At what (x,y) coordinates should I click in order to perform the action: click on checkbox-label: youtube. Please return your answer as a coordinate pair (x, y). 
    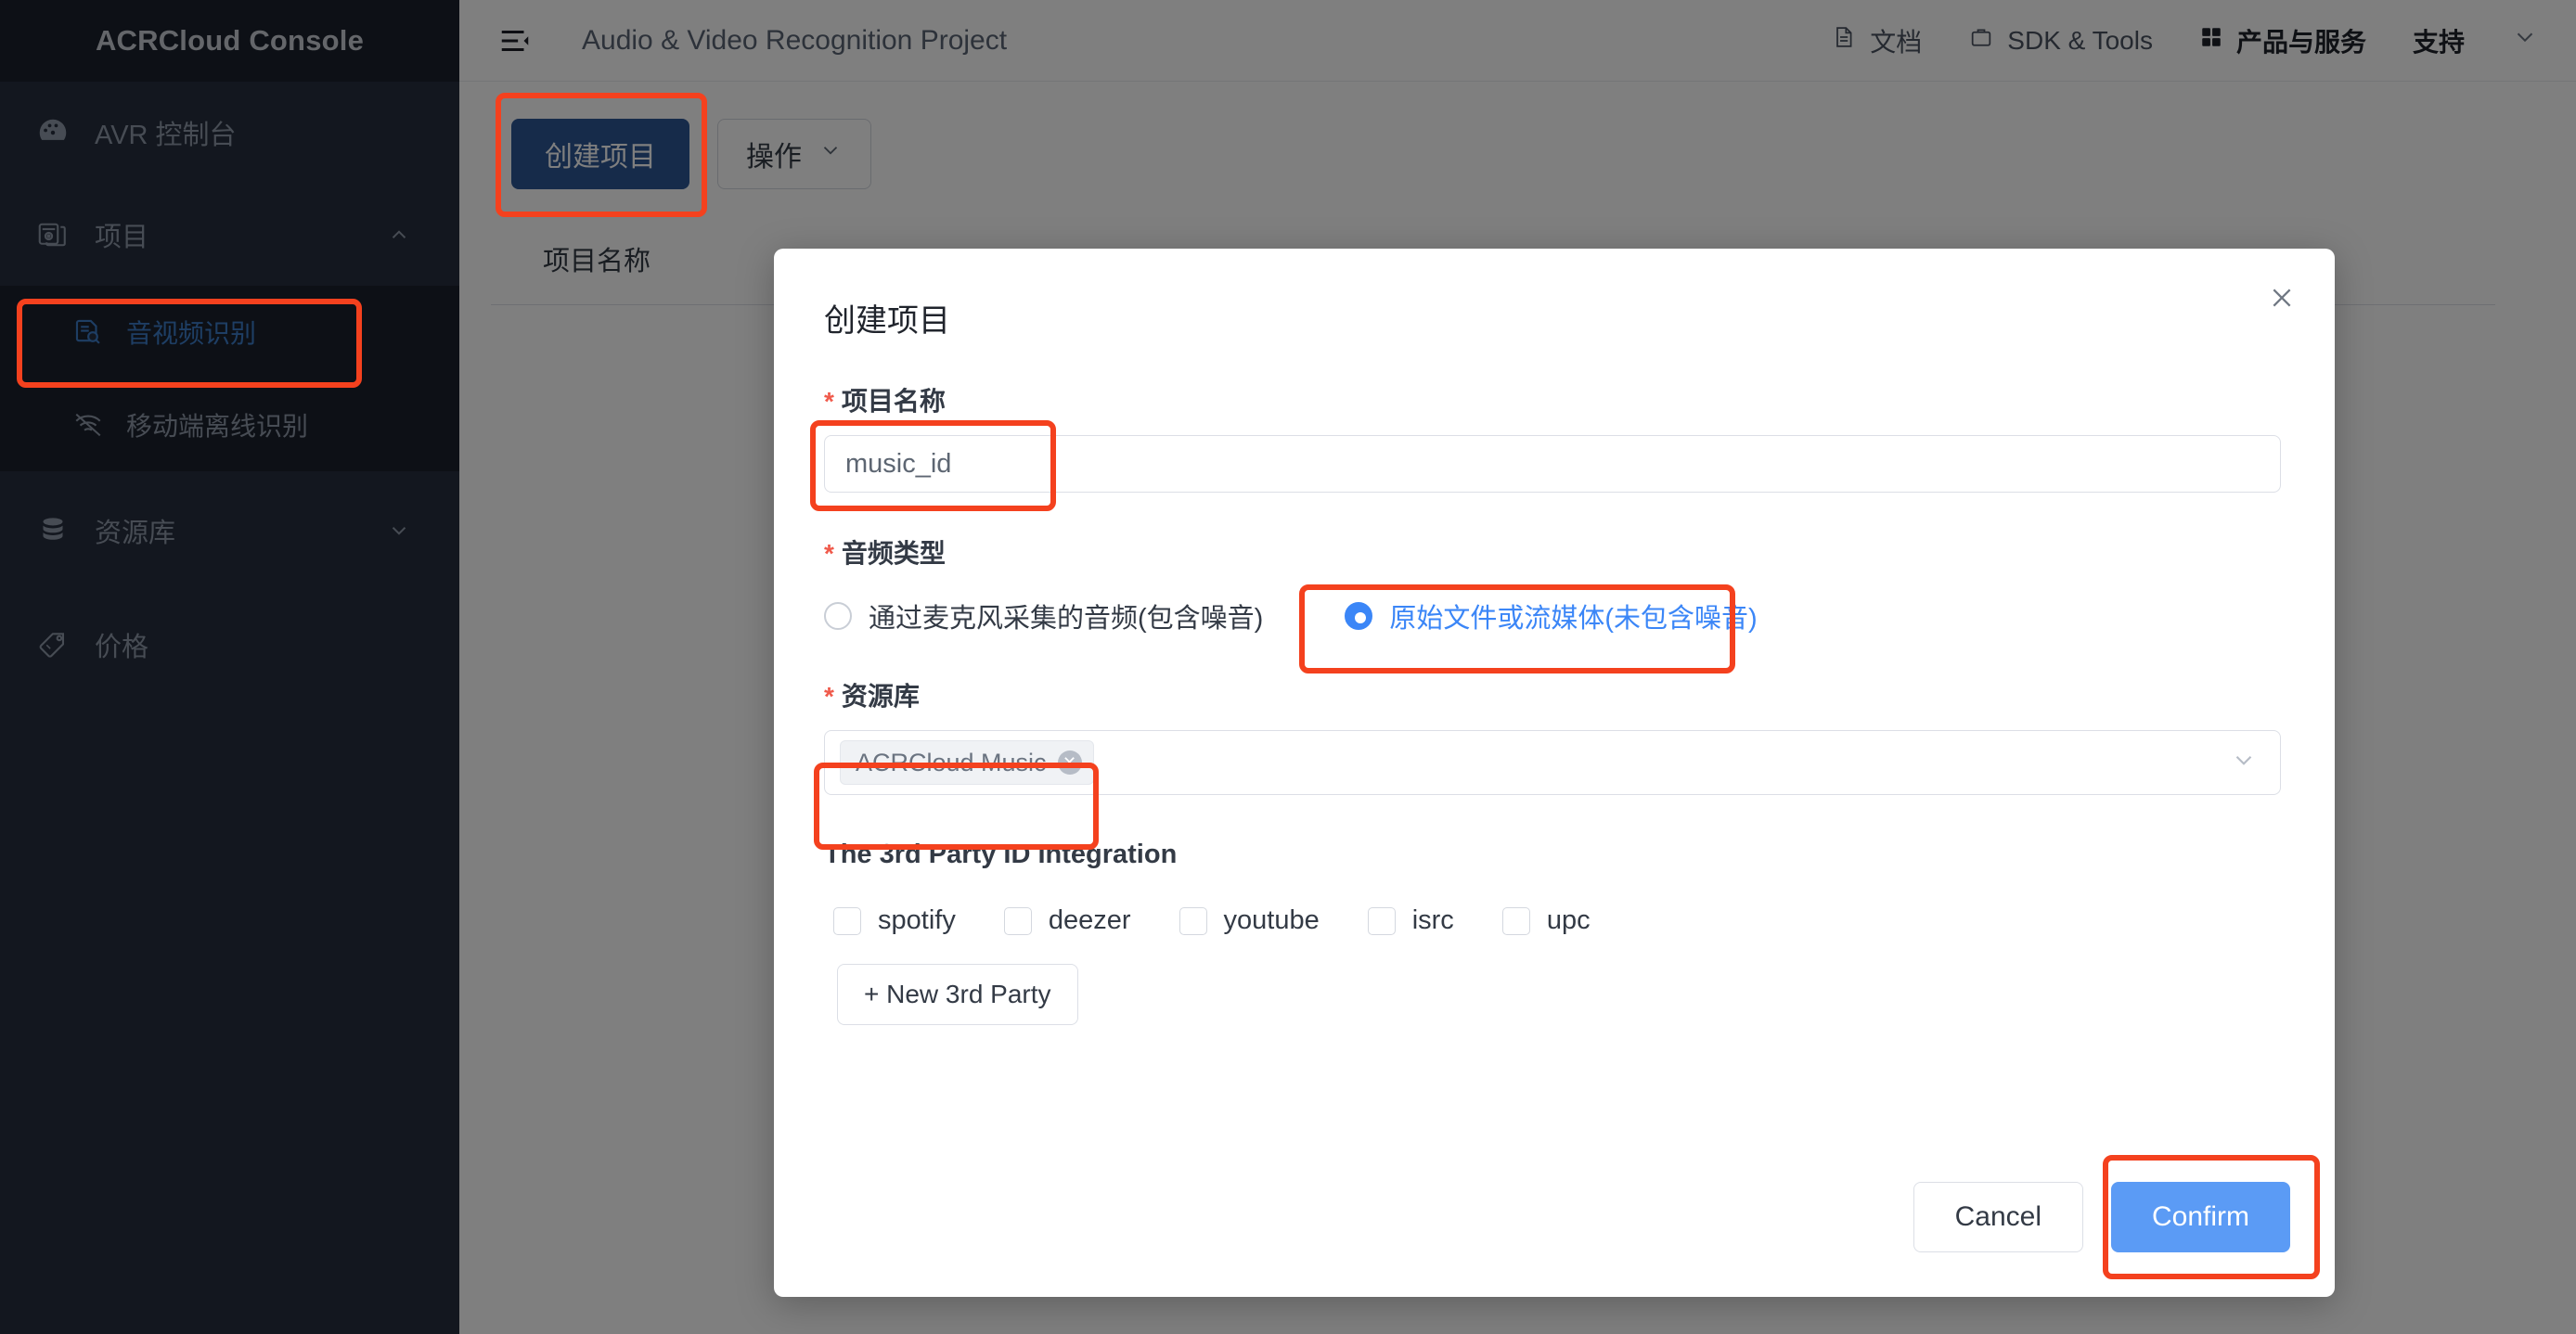
    Looking at the image, I should click on (1272, 920).